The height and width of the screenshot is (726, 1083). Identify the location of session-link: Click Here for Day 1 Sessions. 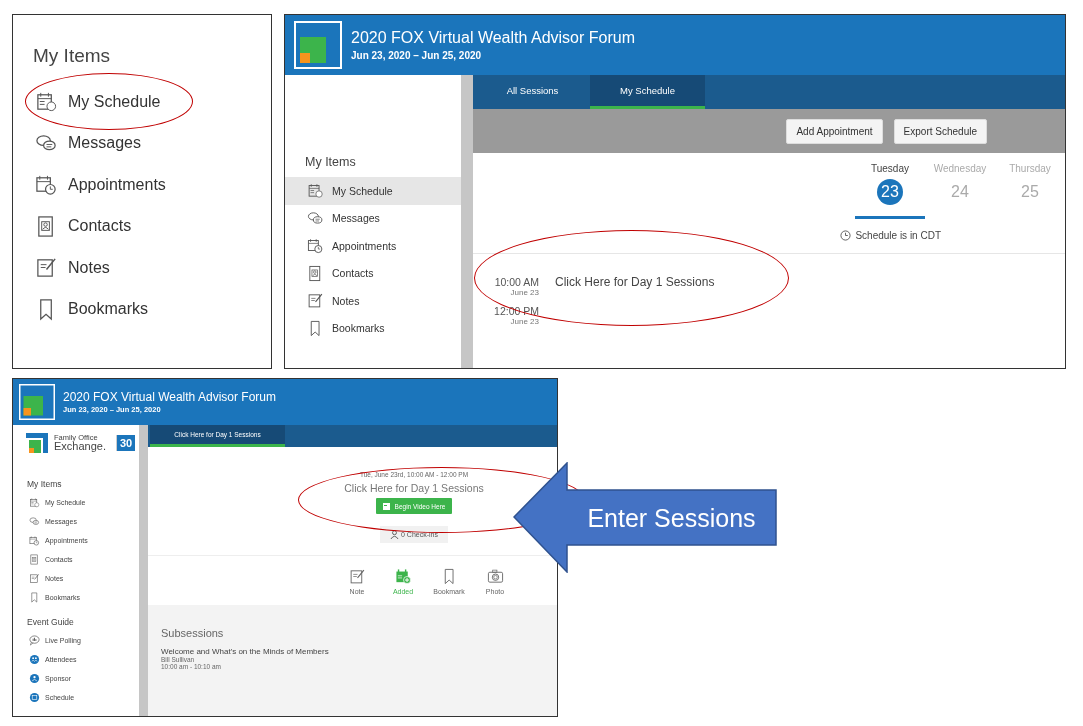
(635, 282).